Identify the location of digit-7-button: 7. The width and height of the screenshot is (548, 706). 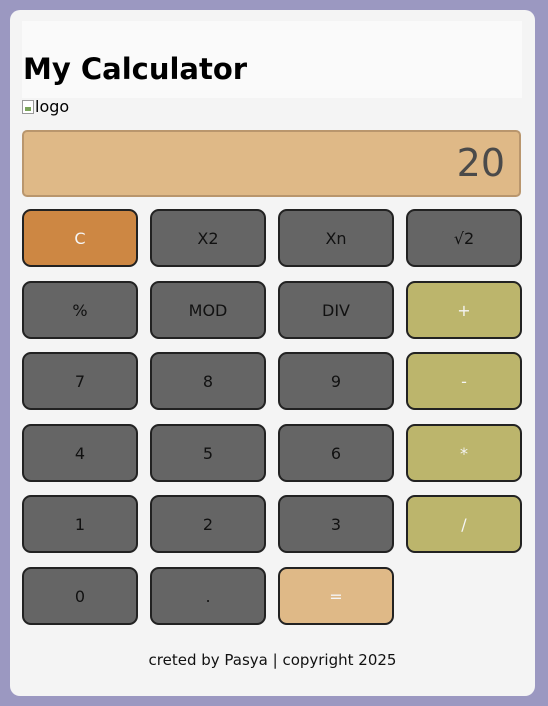
(80, 381).